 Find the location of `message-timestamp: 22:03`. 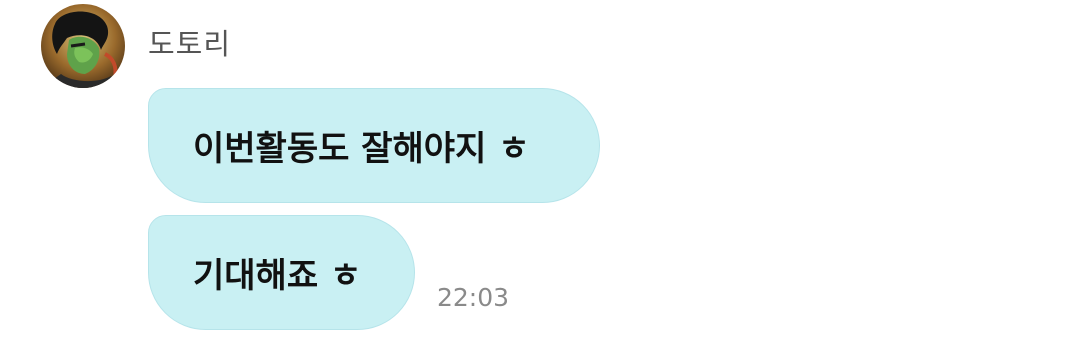

message-timestamp: 22:03 is located at coordinates (473, 297).